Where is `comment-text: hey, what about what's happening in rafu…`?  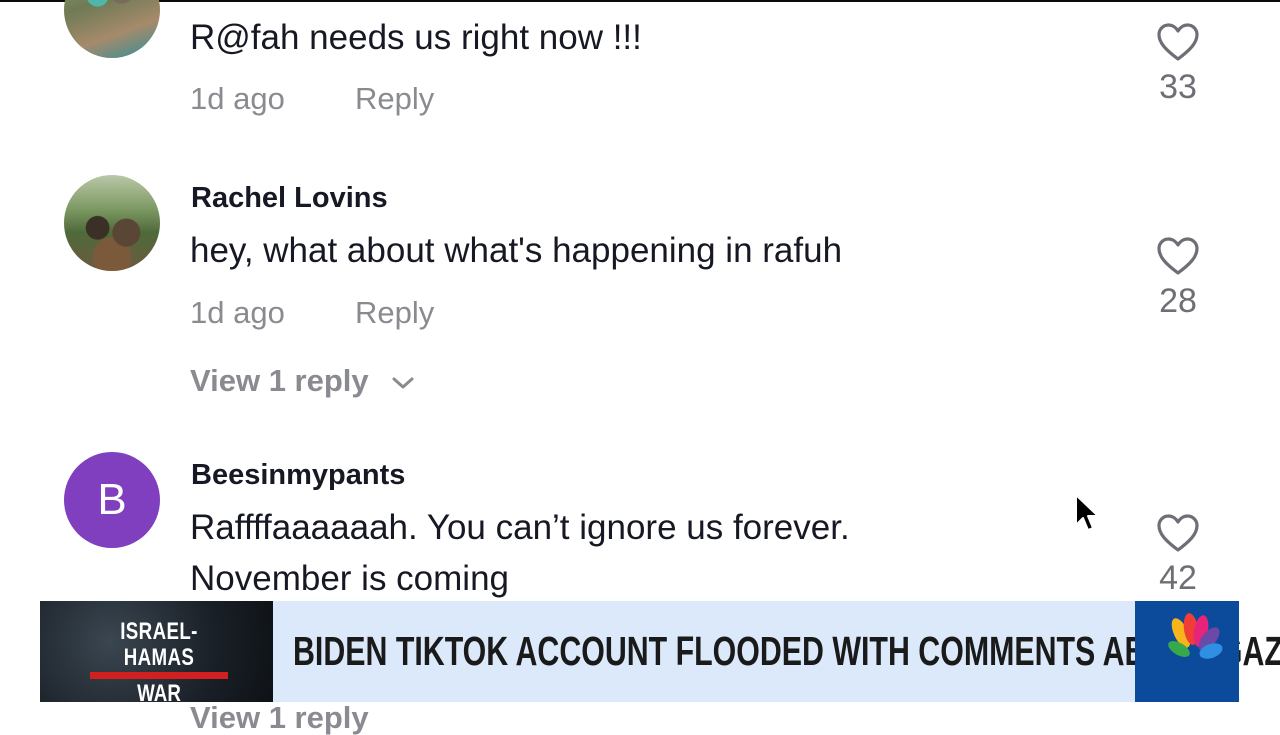 comment-text: hey, what about what's happening in rafu… is located at coordinates (516, 250).